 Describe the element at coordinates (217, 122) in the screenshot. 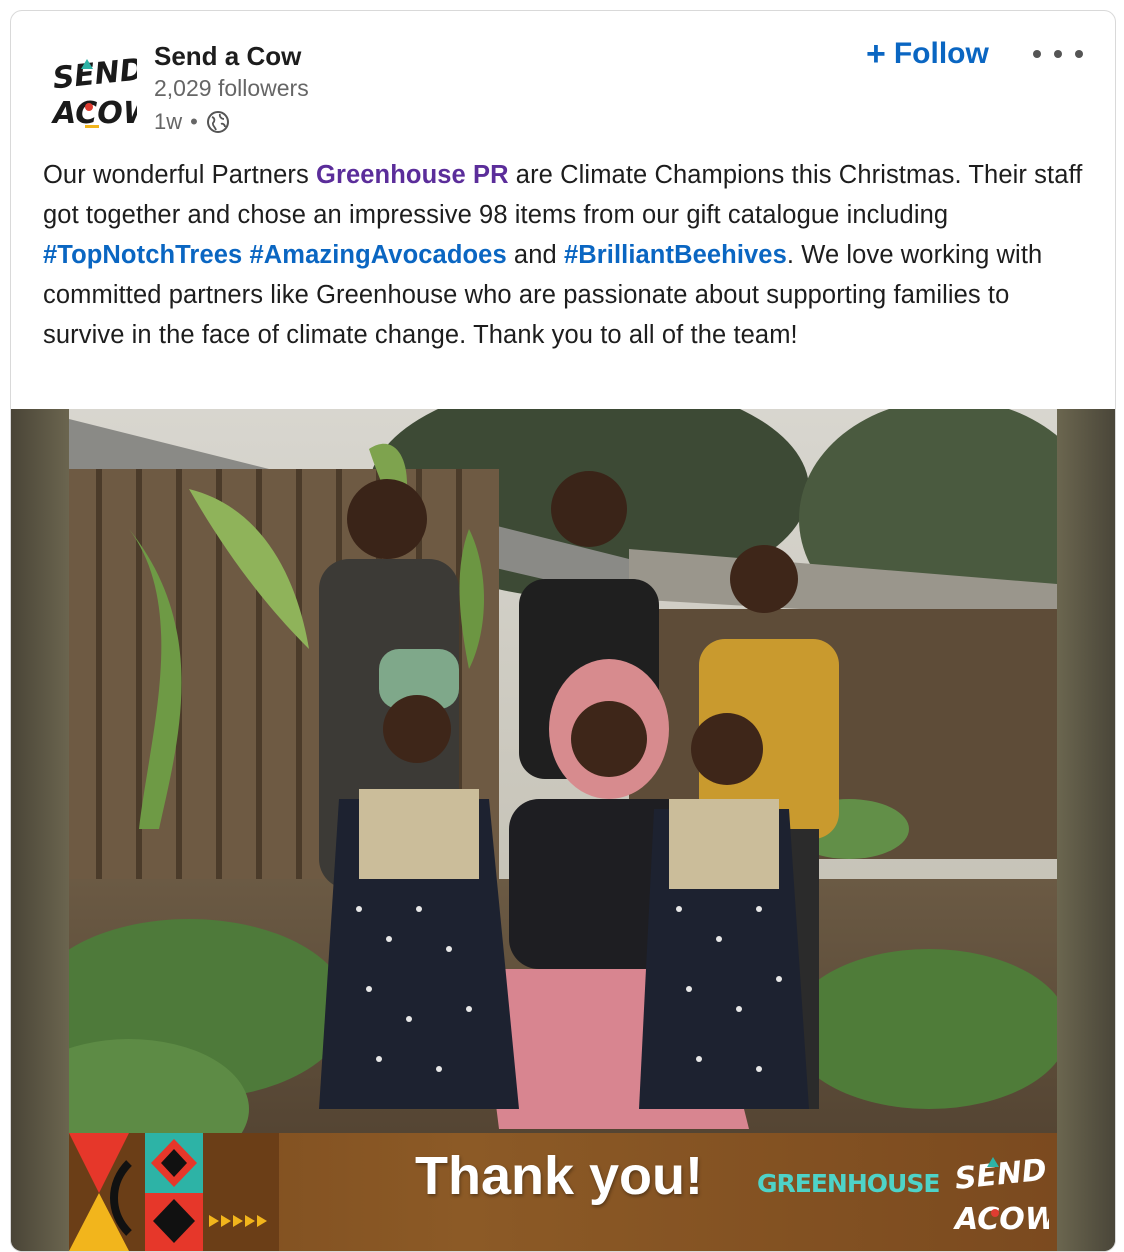

I see `globe-icon` at that location.